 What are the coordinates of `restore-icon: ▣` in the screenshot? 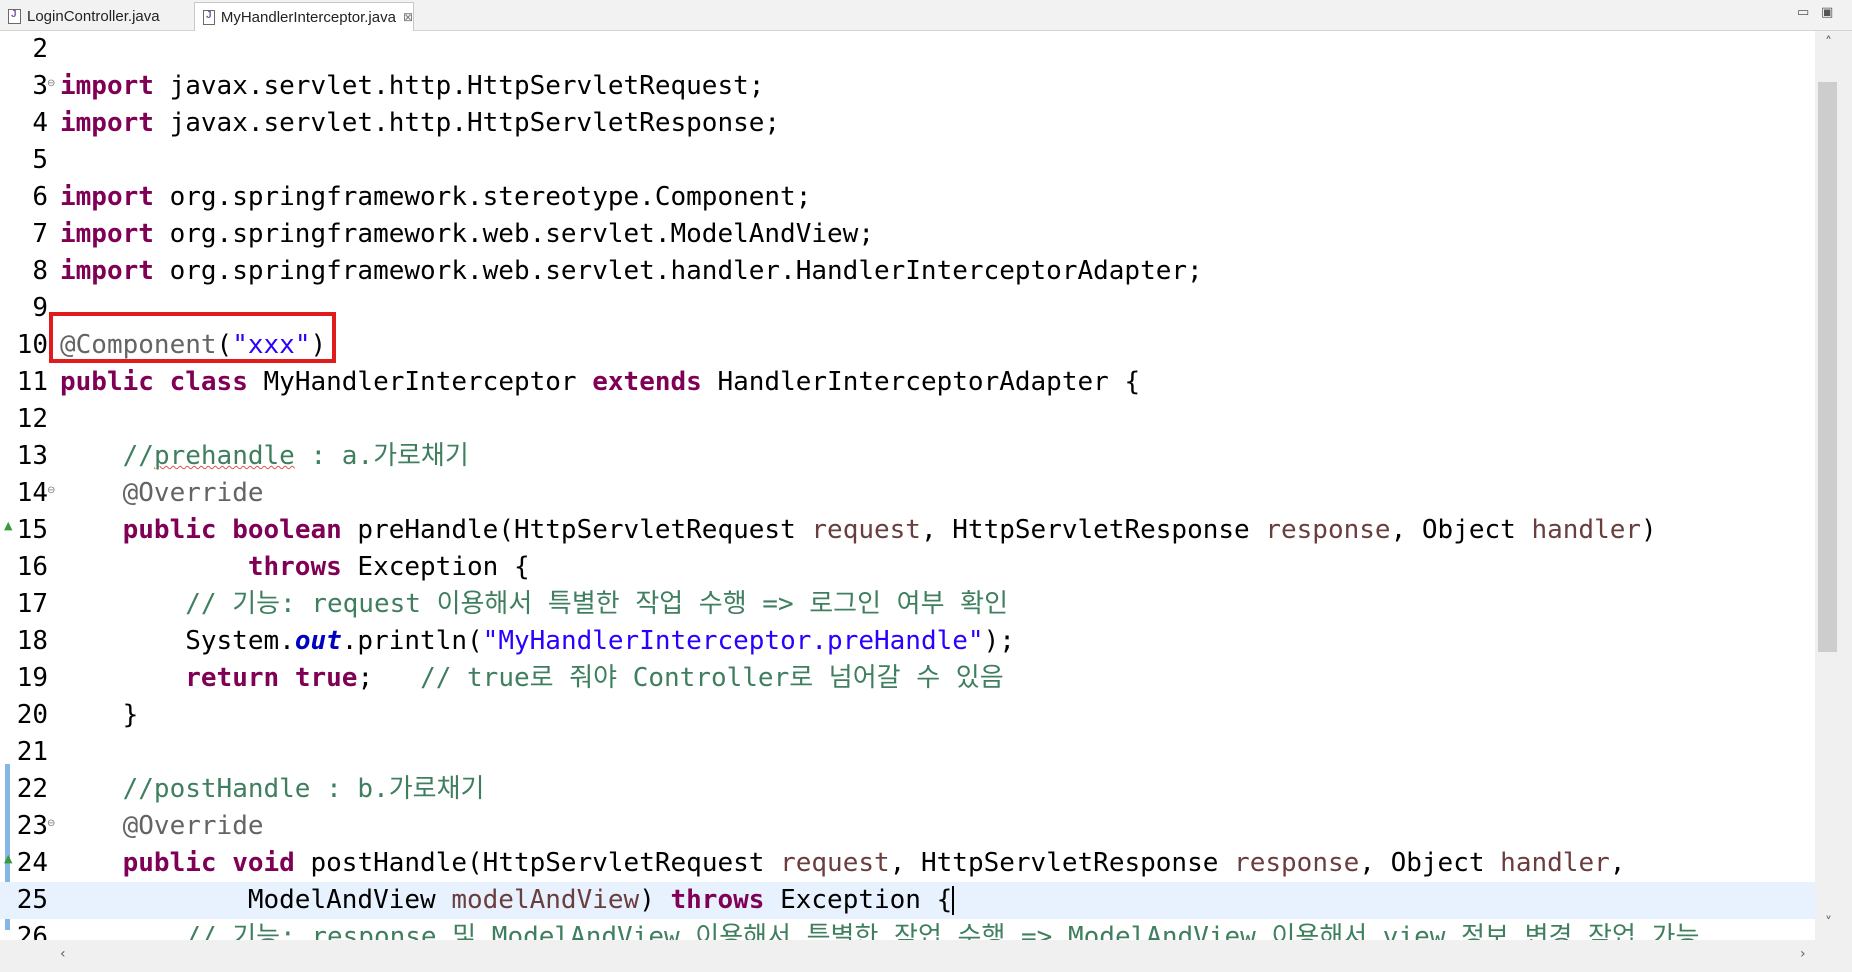 It's located at (1827, 12).